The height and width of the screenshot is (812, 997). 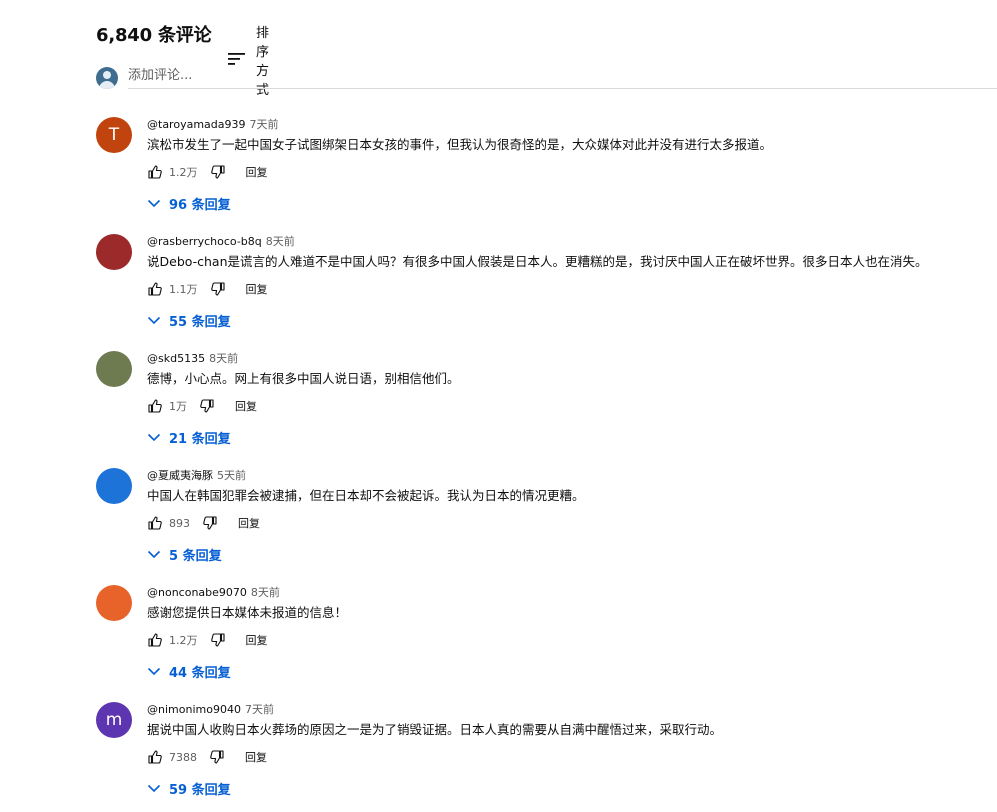 I want to click on comment-actions: 1万 回复, so click(x=202, y=406).